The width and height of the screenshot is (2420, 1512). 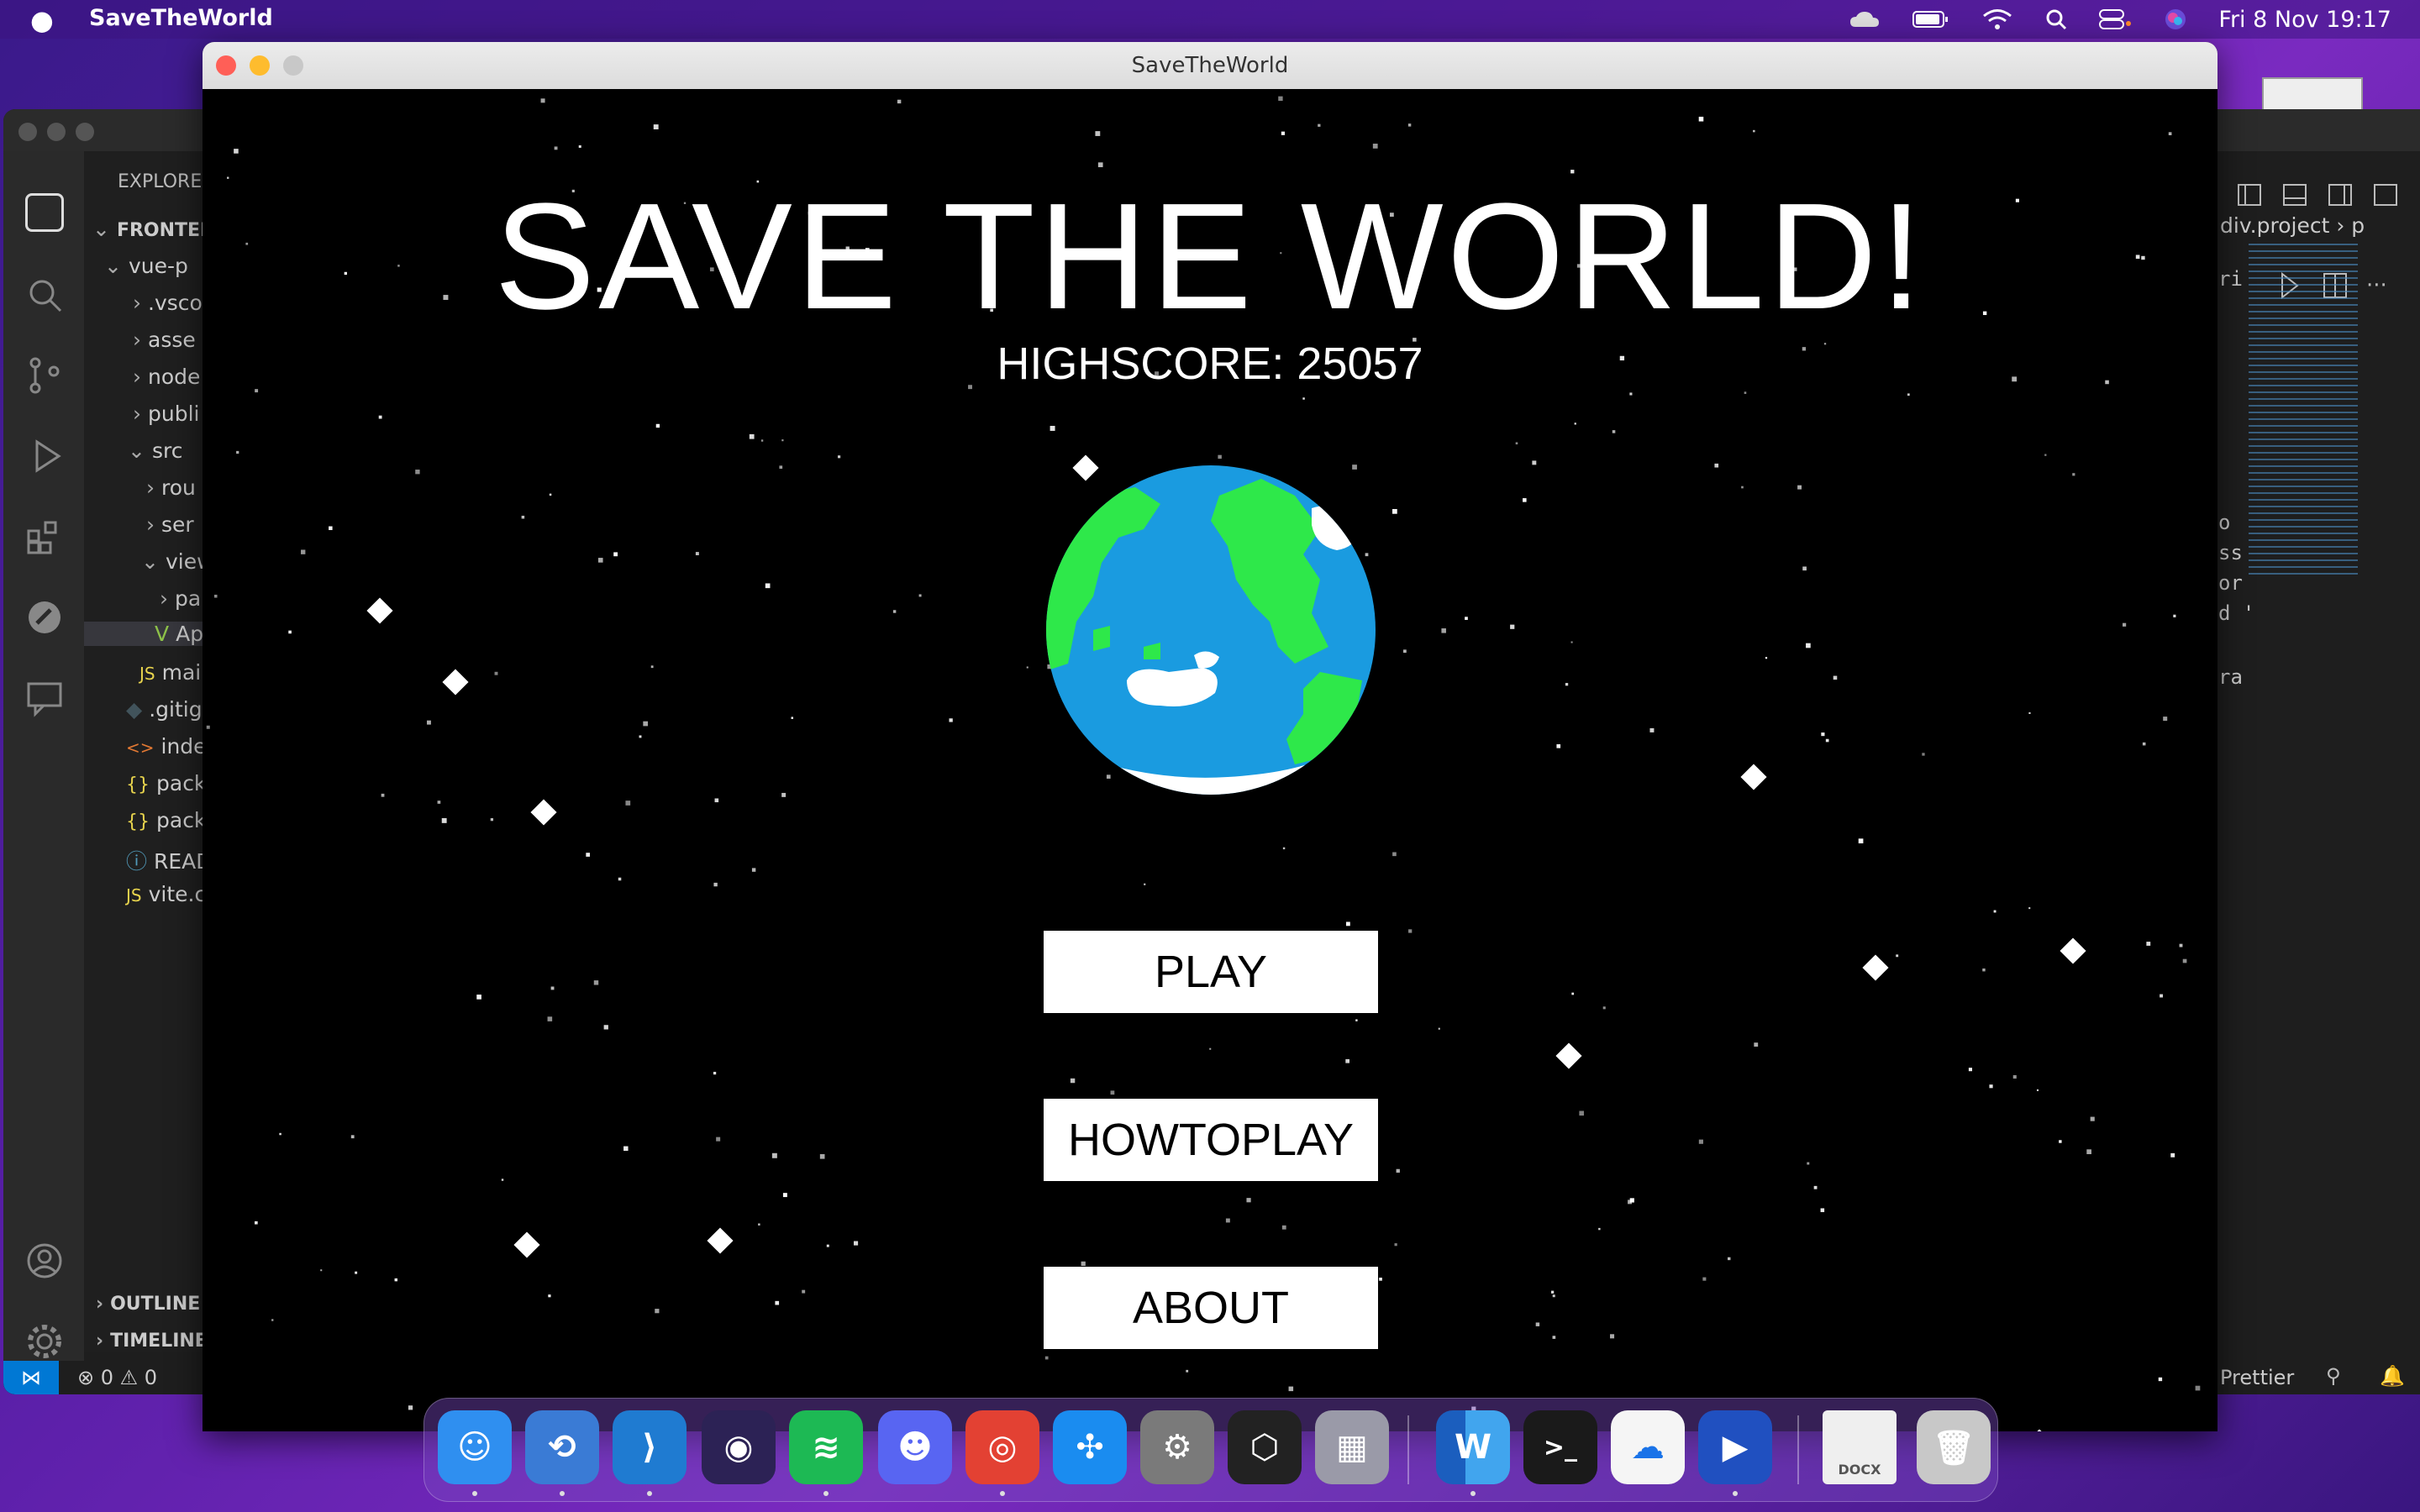 I want to click on discord-icon: ☻, so click(x=915, y=1447).